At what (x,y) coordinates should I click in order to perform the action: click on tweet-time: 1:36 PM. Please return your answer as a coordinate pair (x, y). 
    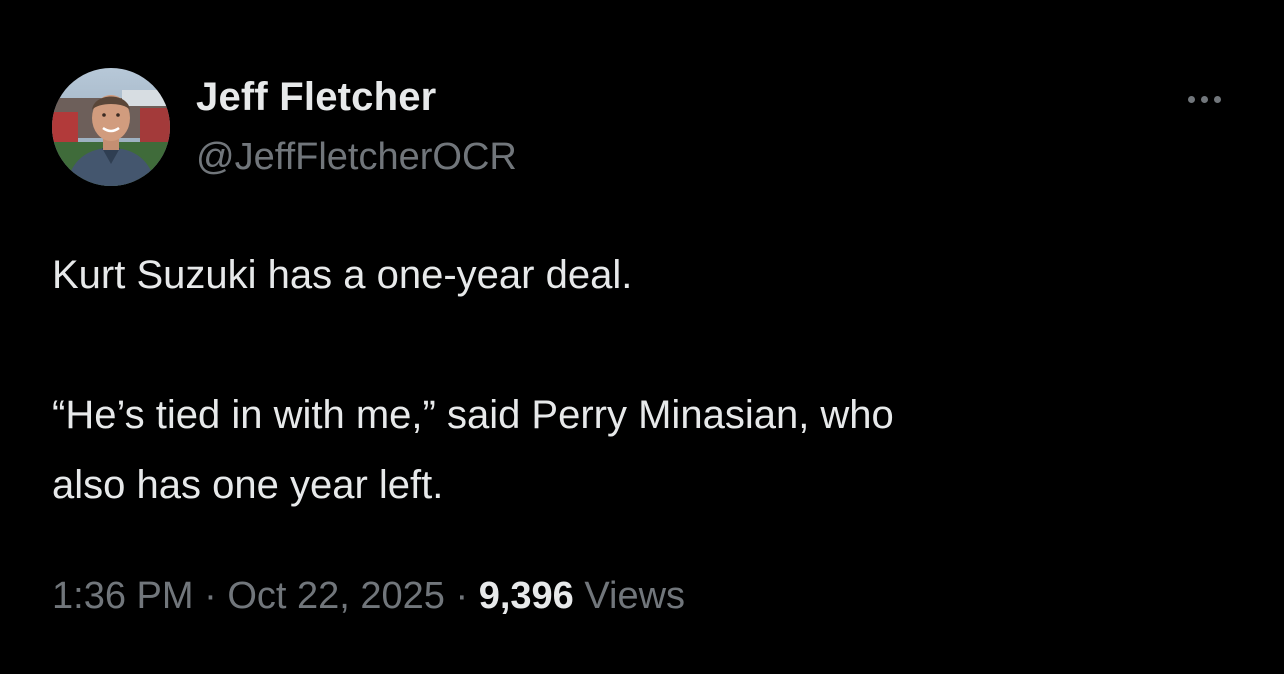
    Looking at the image, I should click on (123, 596).